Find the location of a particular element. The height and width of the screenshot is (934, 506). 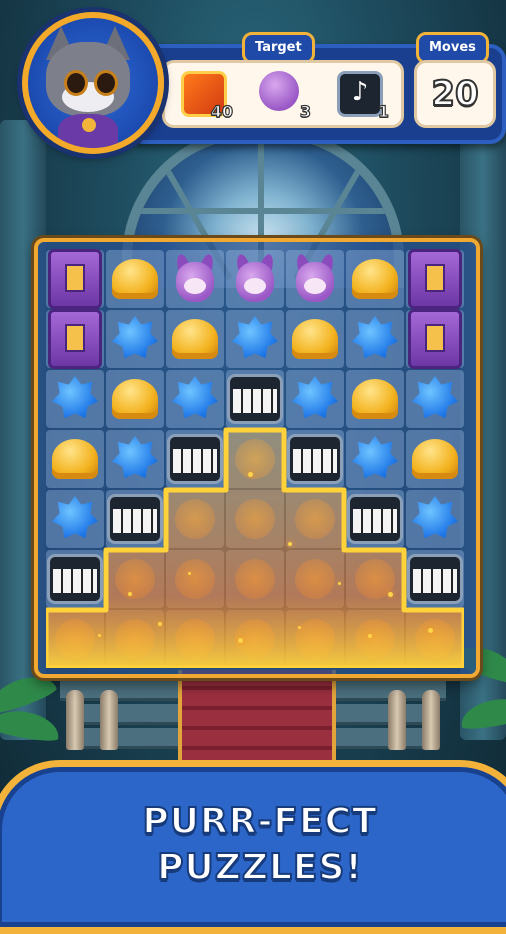

cat-bell-icon is located at coordinates (89, 125).